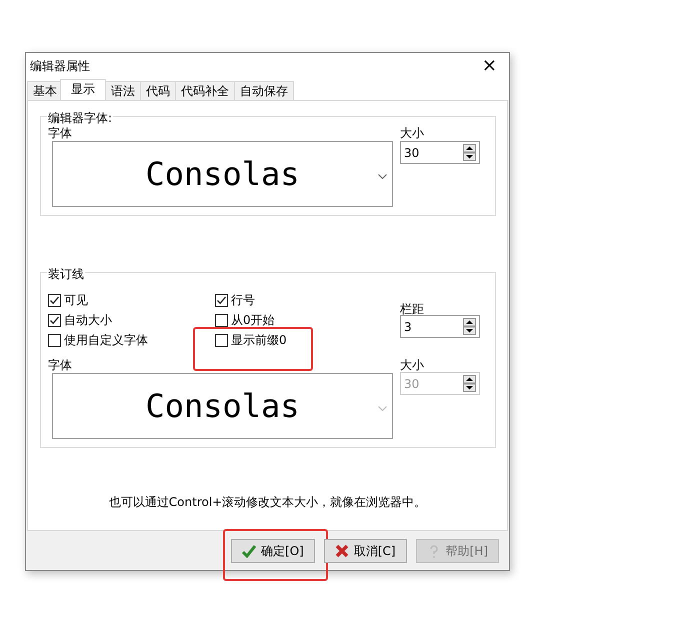  Describe the element at coordinates (76, 300) in the screenshot. I see `checkbox-label: 可见` at that location.